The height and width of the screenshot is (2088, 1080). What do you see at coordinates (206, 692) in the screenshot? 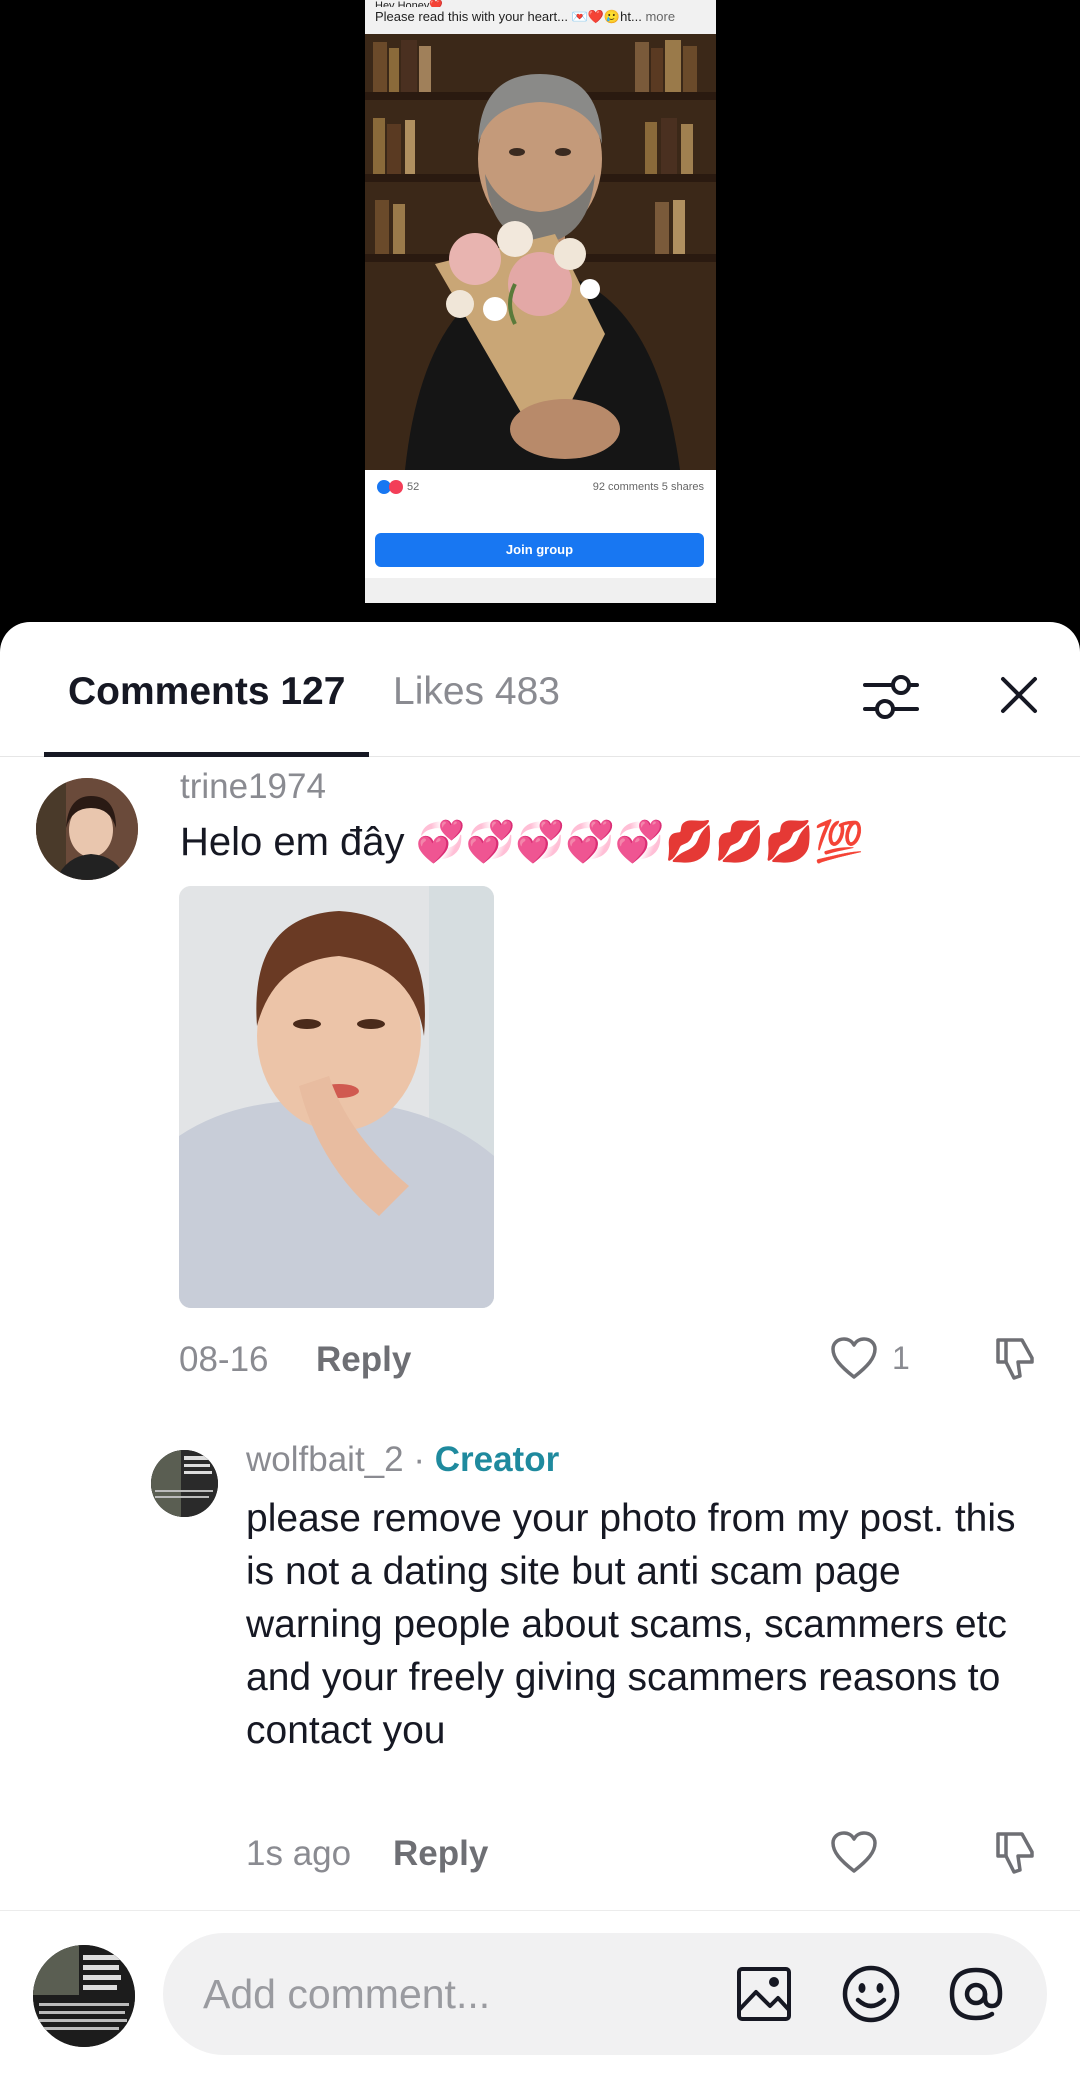
I see `tab-comments: Comments 127` at bounding box center [206, 692].